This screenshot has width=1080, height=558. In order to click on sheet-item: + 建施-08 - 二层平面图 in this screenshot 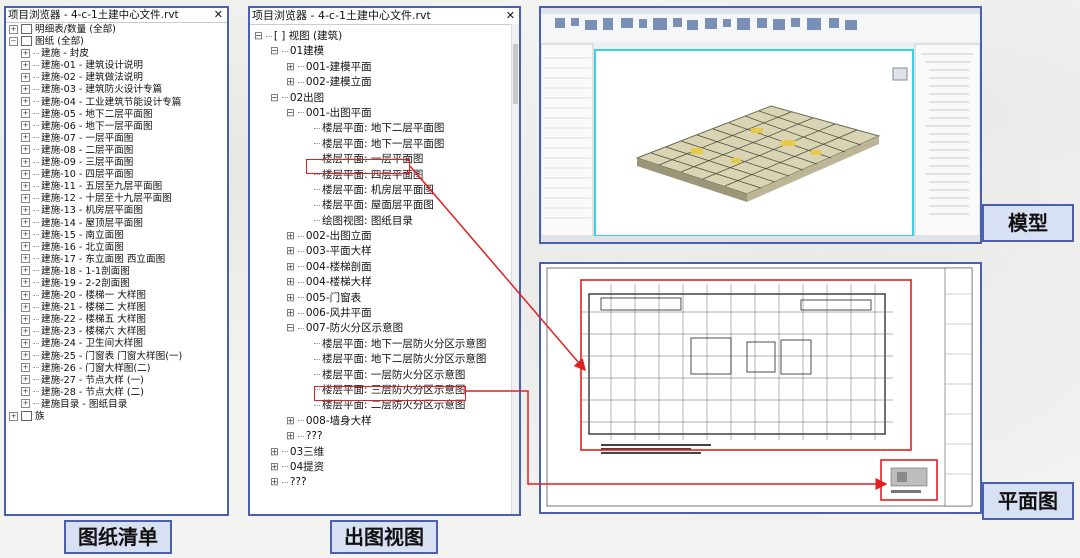, I will do `click(118, 151)`.